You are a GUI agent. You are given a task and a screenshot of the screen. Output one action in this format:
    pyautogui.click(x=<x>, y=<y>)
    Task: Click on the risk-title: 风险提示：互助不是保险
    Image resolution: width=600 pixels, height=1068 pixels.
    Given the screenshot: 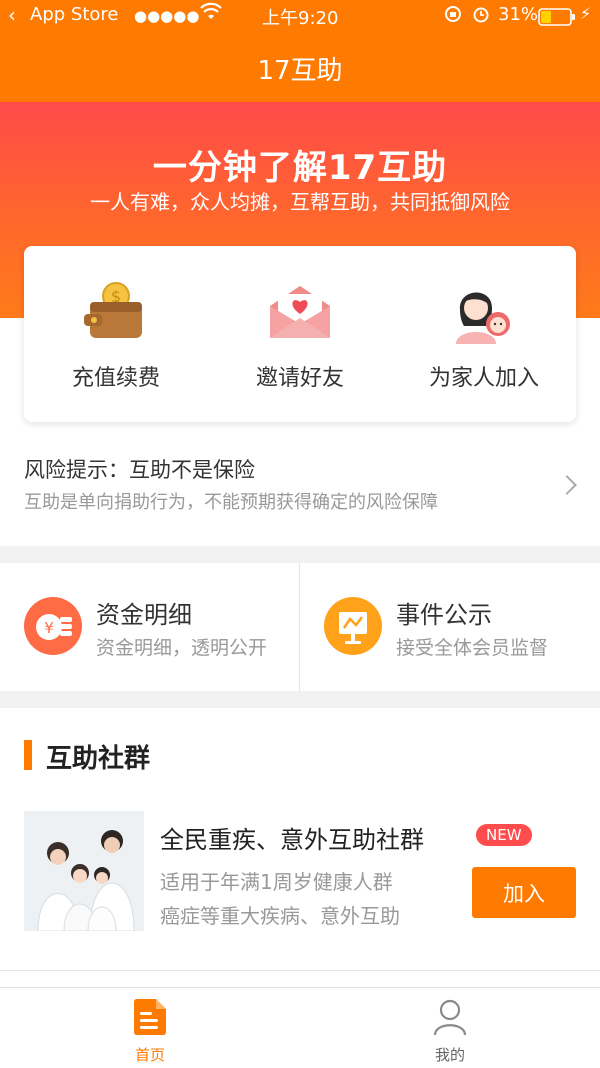 What is the action you would take?
    pyautogui.click(x=139, y=470)
    